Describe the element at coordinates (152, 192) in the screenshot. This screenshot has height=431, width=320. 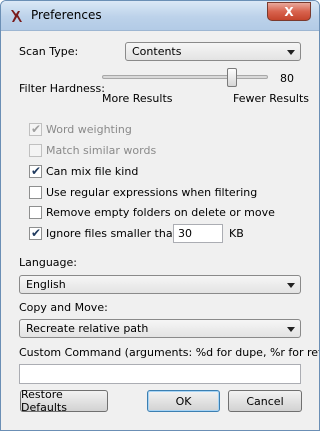
I see `option-label: Use regular expressions when filtering` at that location.